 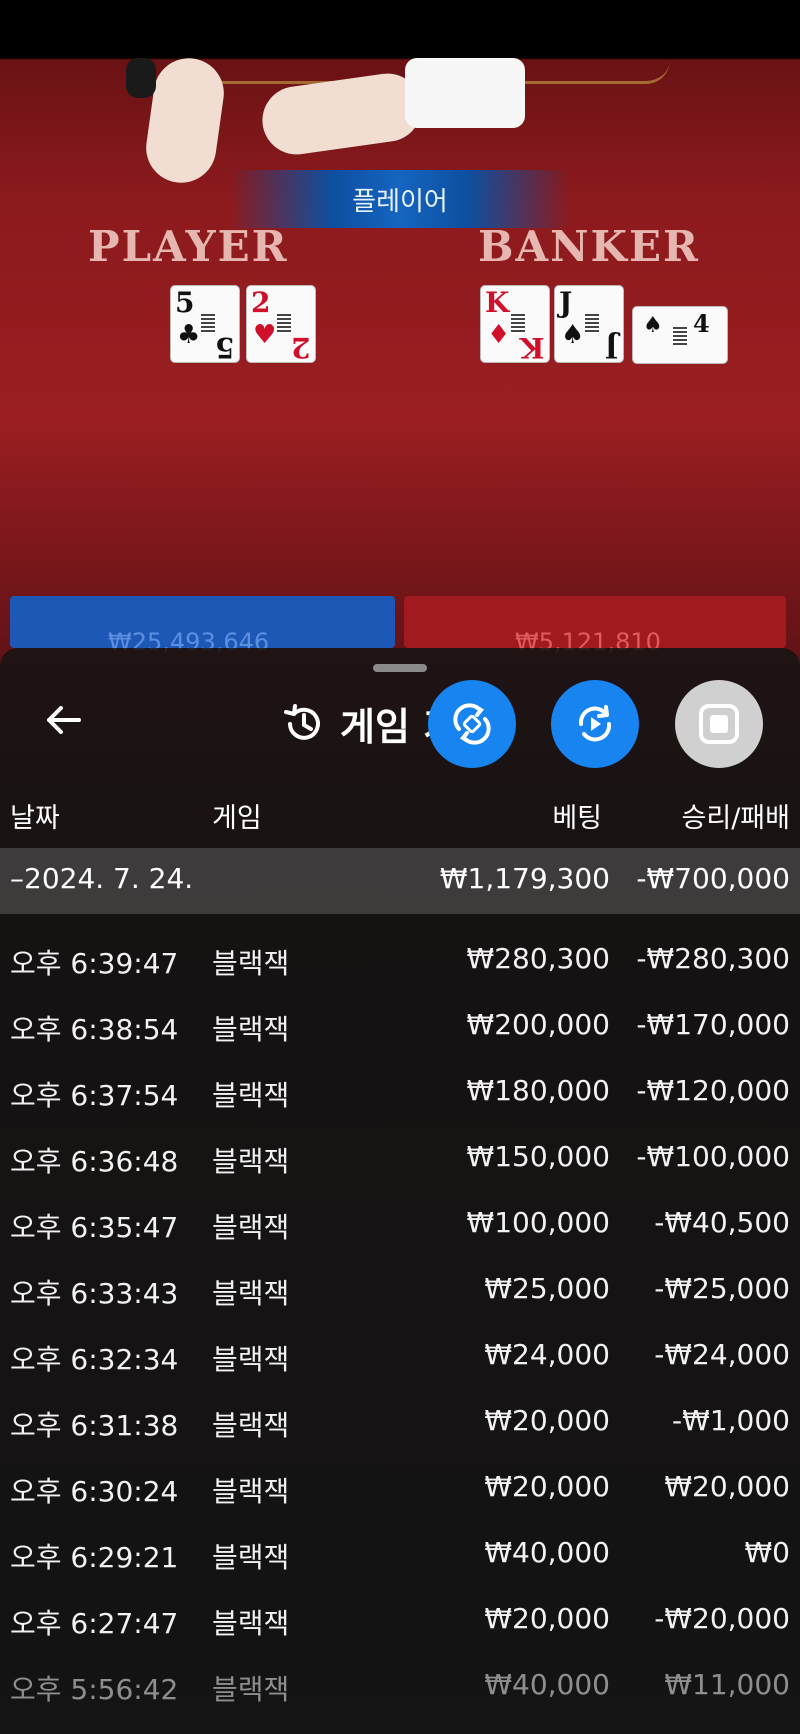 I want to click on row-bet: ₩100,000, so click(x=538, y=1222).